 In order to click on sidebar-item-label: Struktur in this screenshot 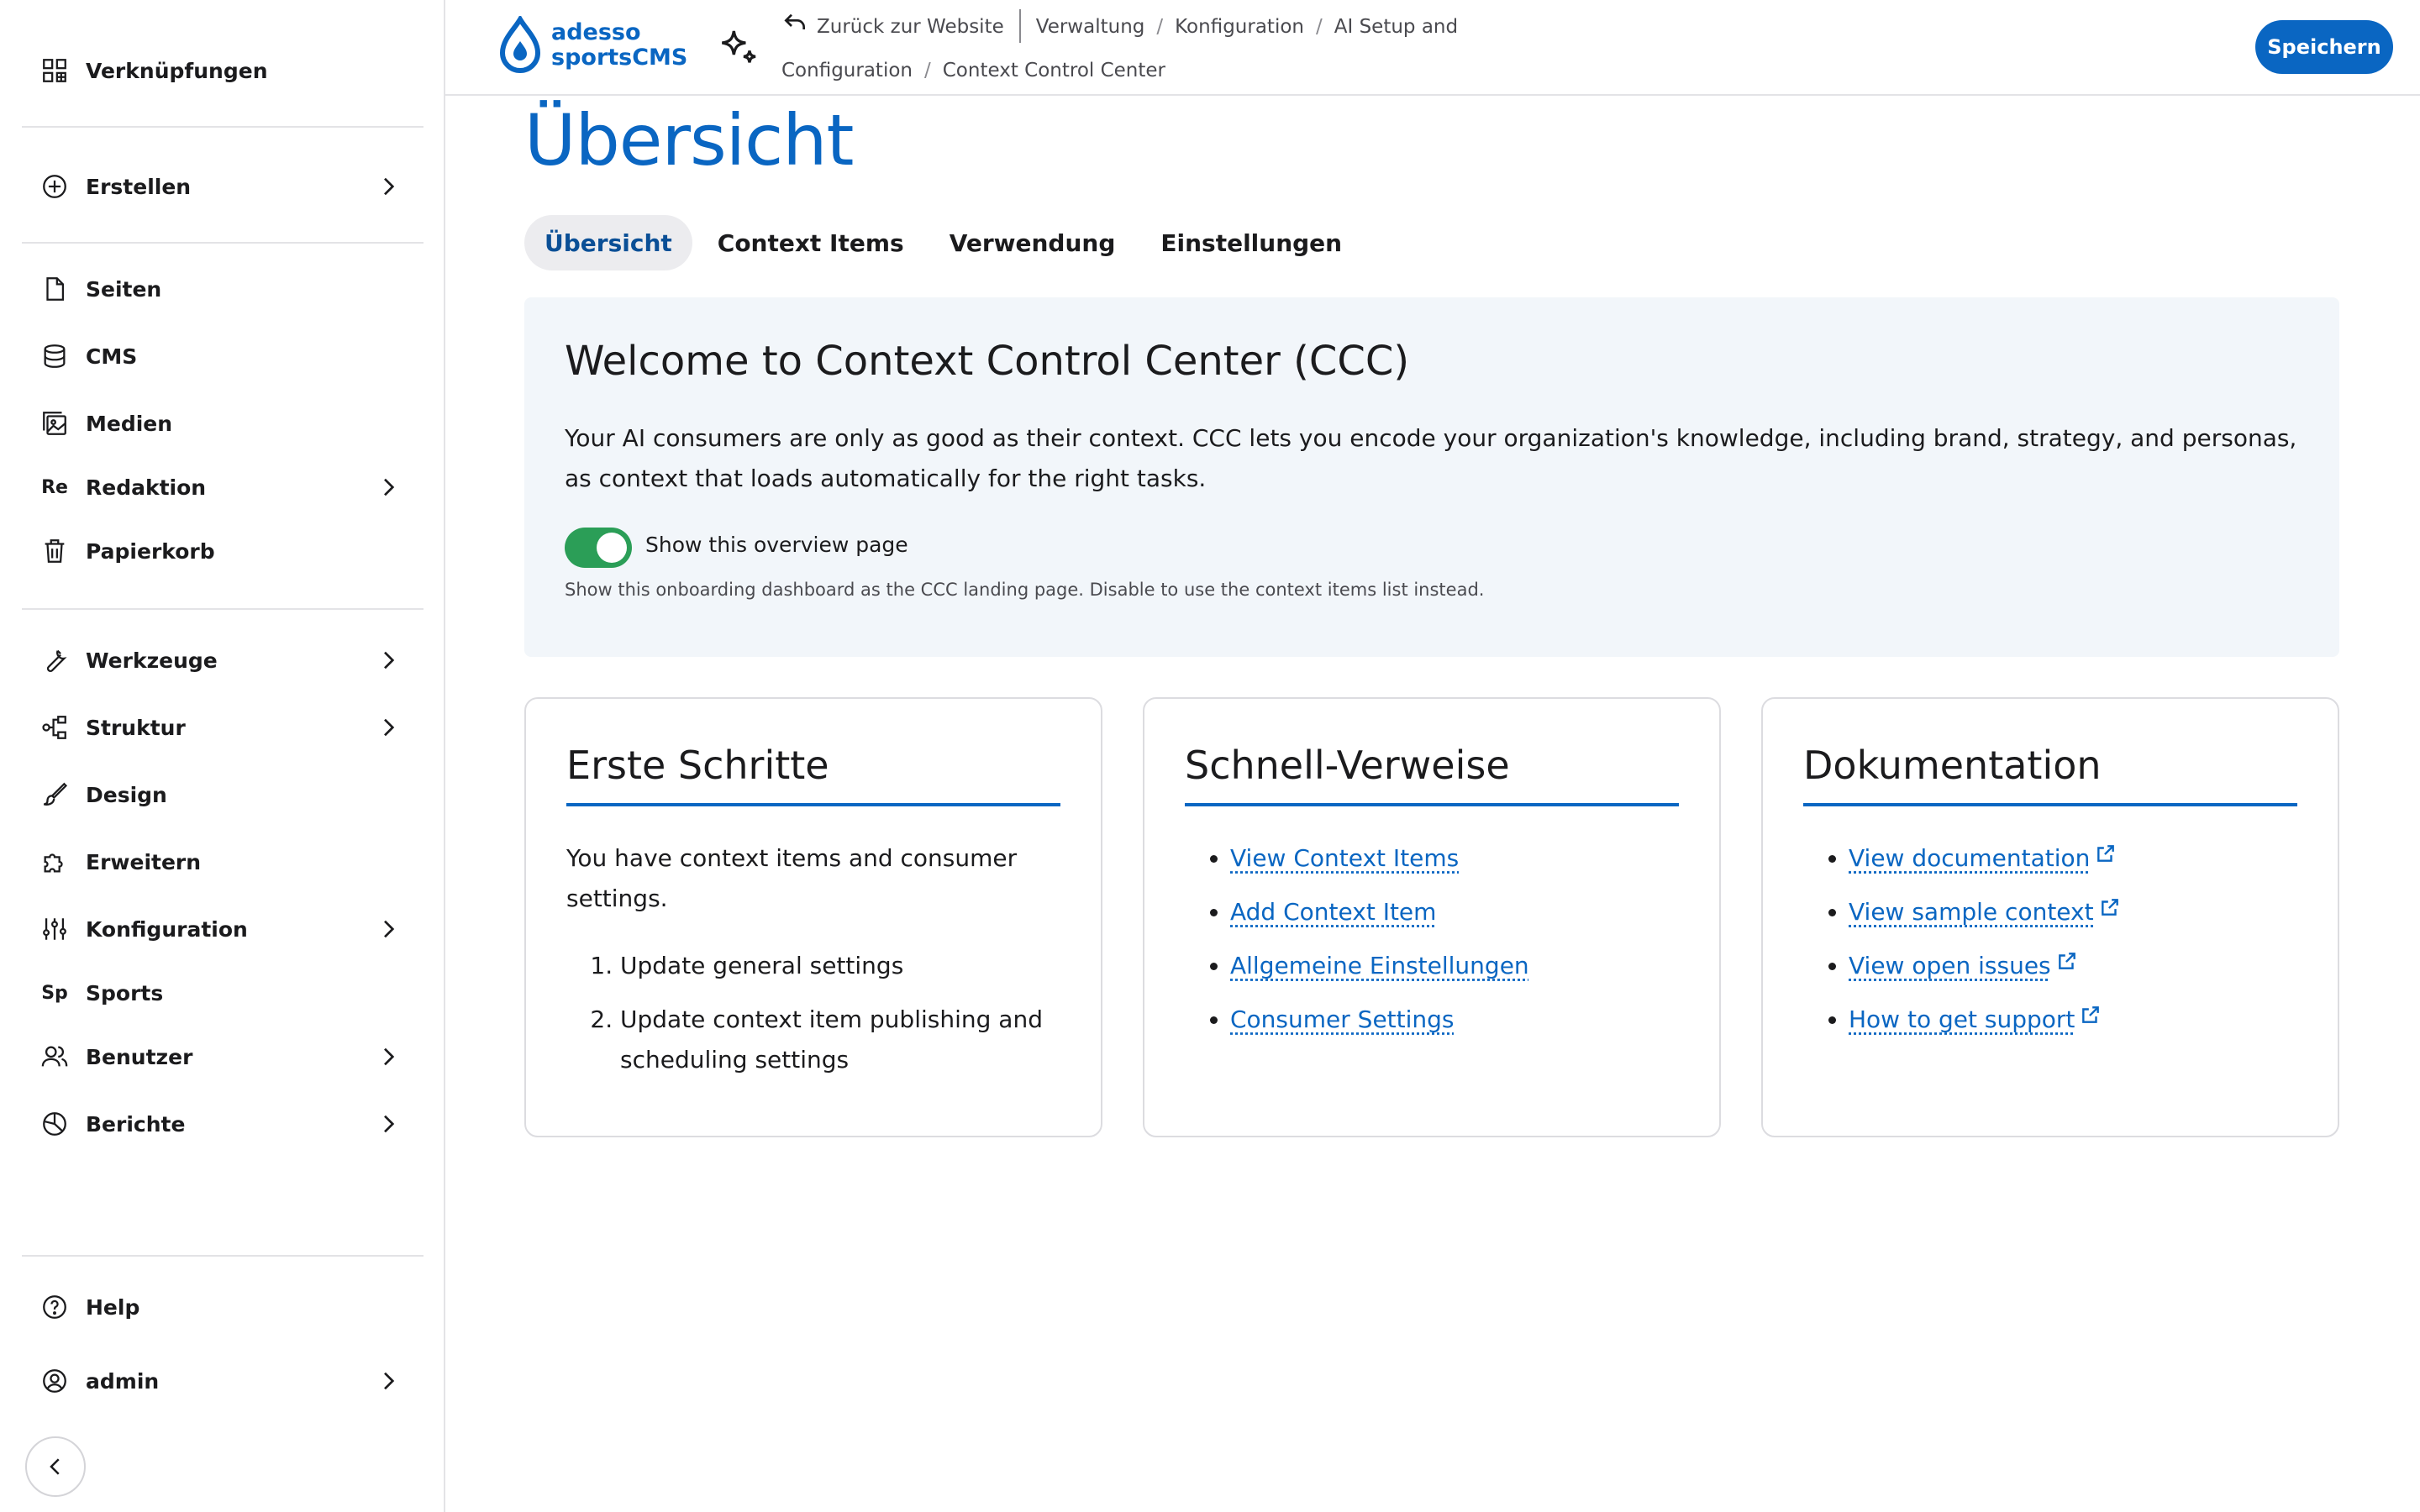, I will do `click(136, 727)`.